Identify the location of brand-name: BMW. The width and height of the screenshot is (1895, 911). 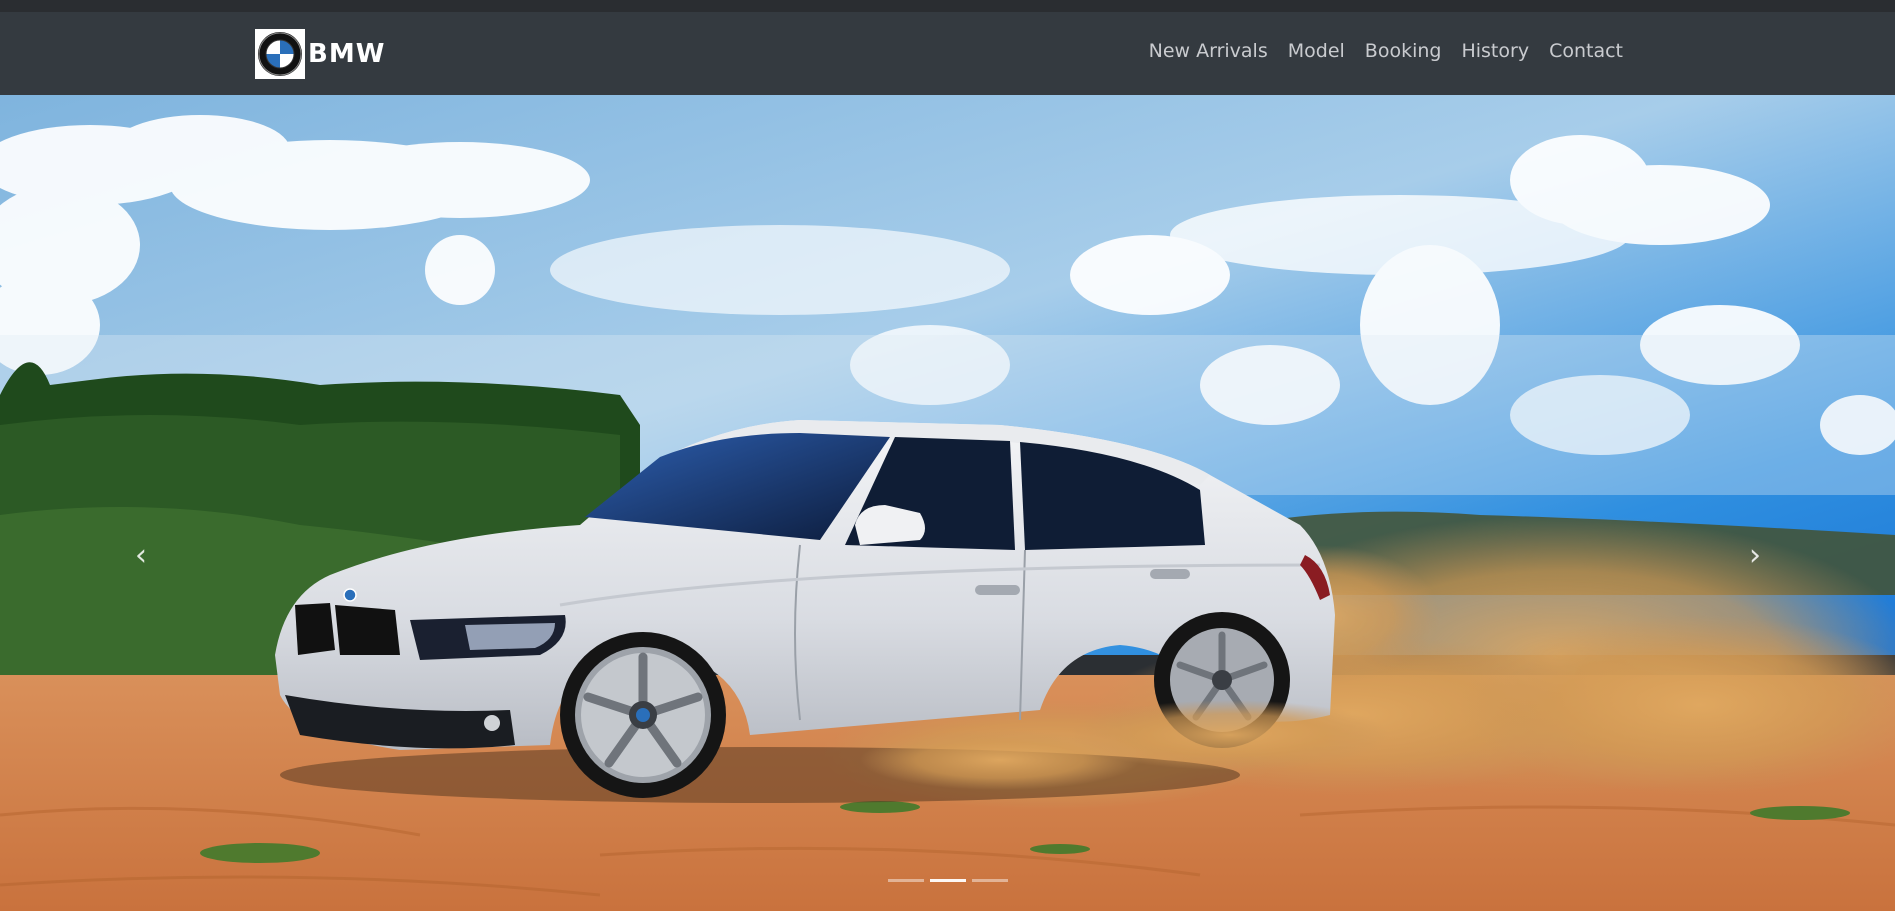
(347, 54).